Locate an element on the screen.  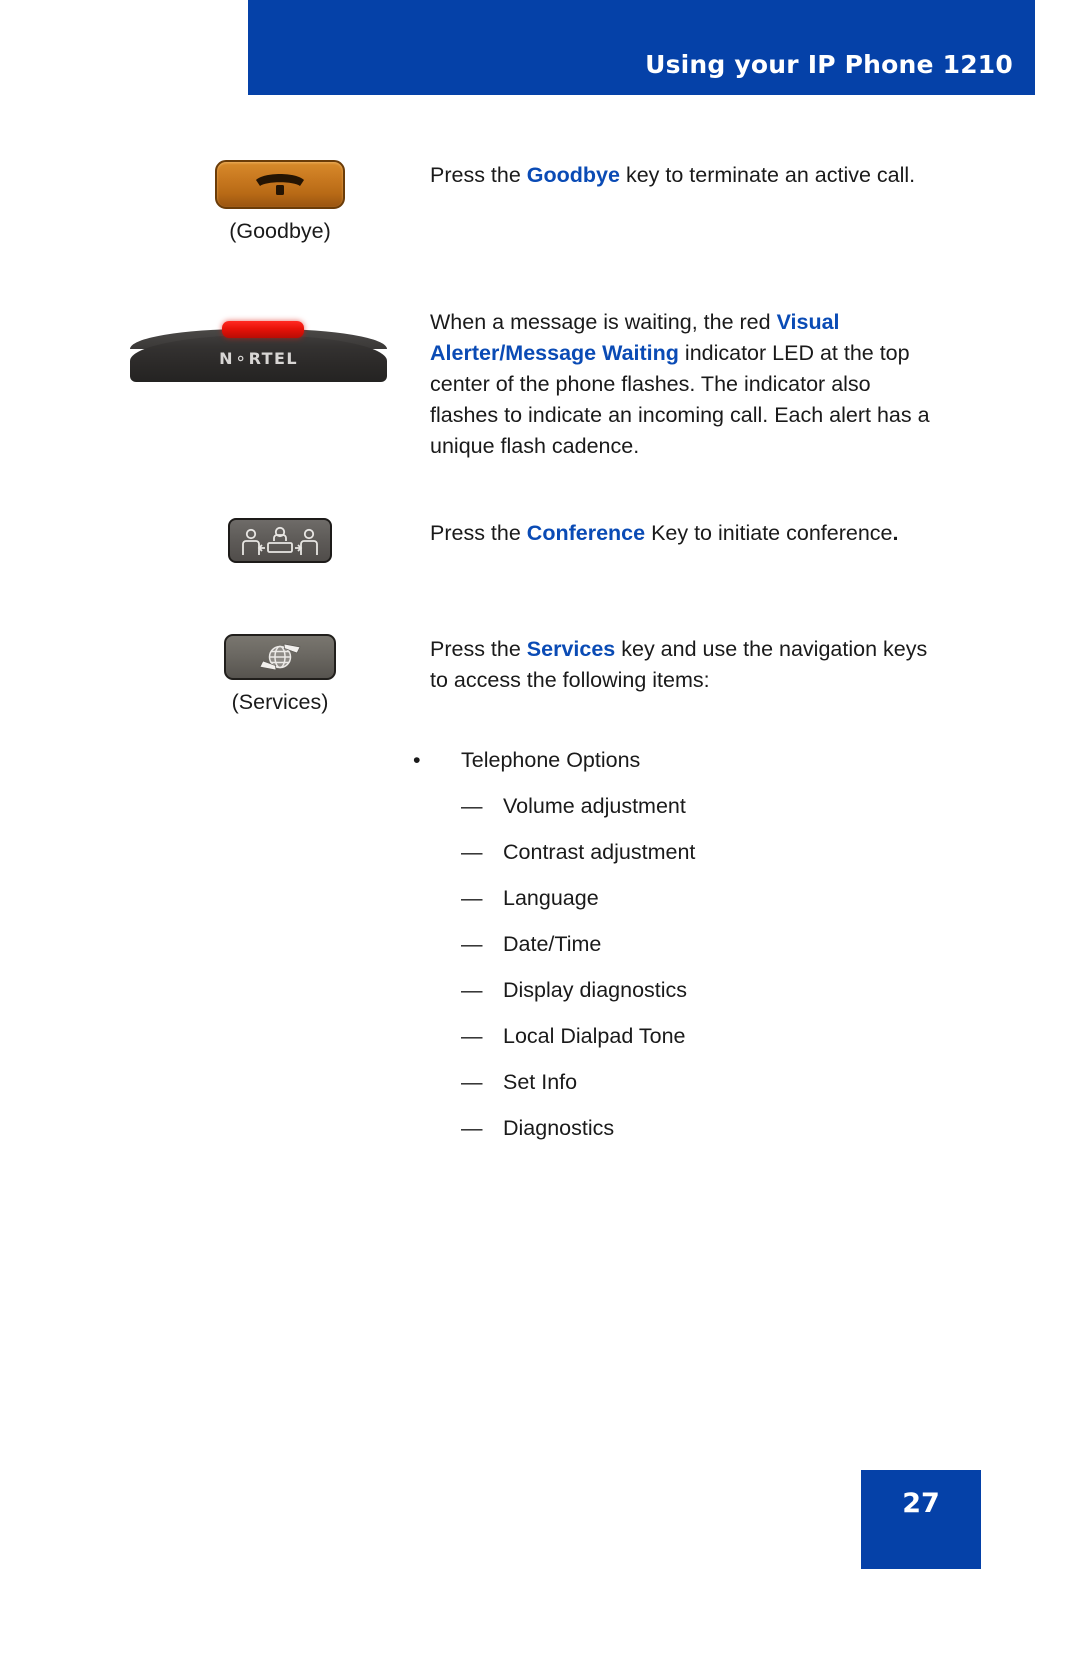
visual-alerter-keyword-2: Message Waiting is located at coordinates (592, 353).